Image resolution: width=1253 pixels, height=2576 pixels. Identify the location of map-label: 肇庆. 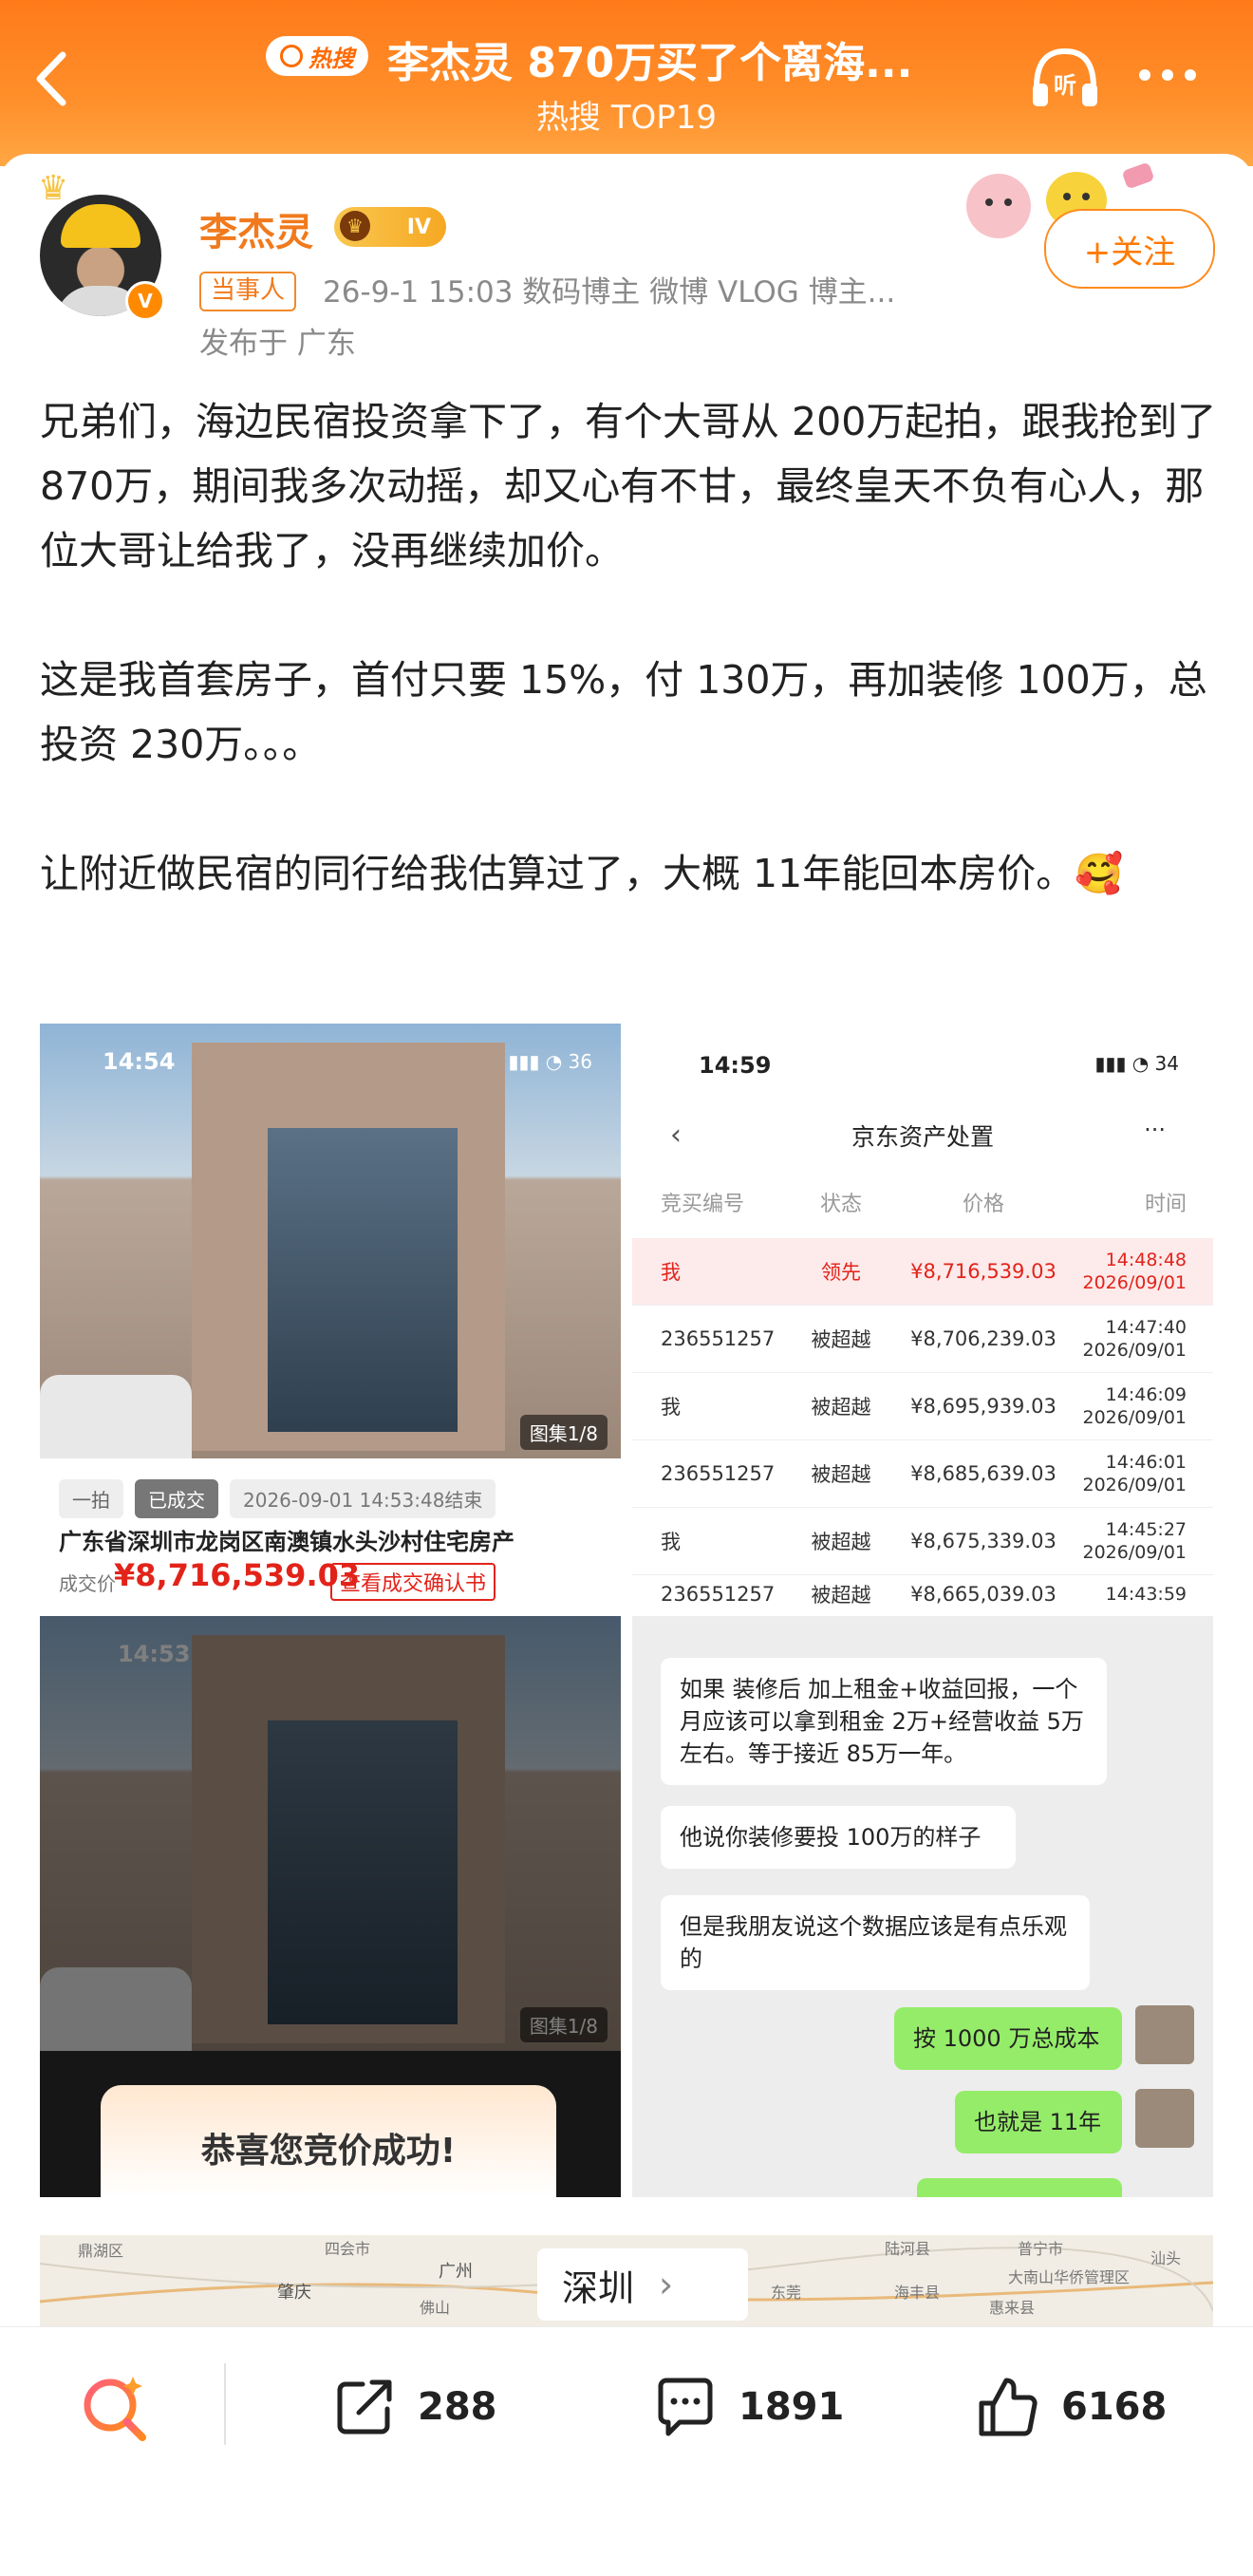
(294, 2293).